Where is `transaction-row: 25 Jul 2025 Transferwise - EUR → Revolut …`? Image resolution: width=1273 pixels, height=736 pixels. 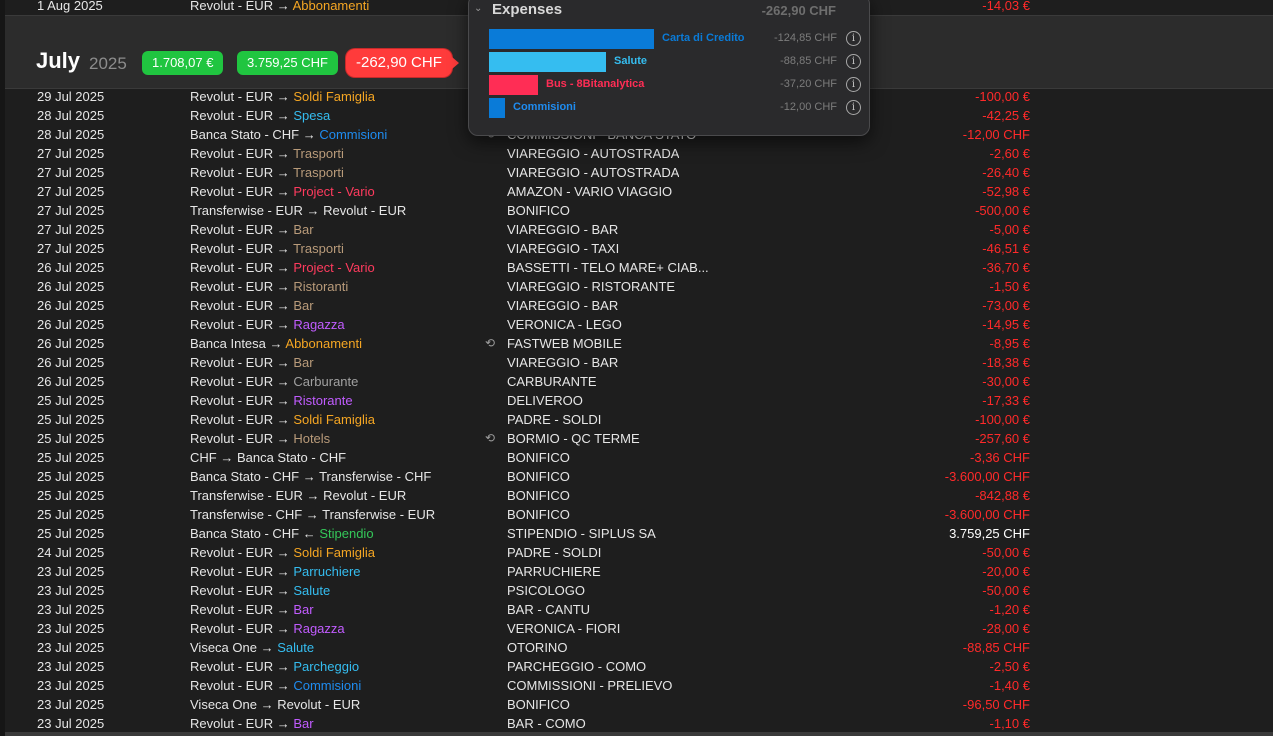 transaction-row: 25 Jul 2025 Transferwise - EUR → Revolut … is located at coordinates (636, 495).